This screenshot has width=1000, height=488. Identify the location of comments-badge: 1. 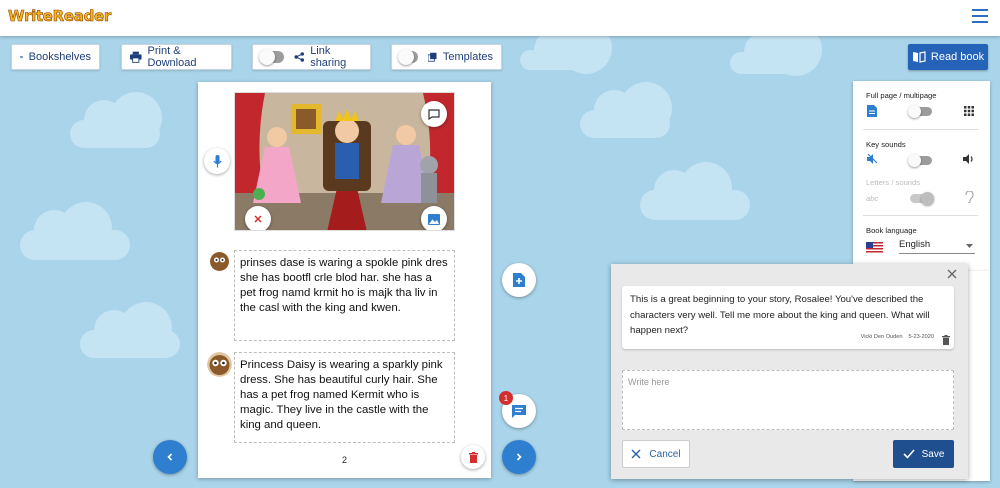
(506, 398).